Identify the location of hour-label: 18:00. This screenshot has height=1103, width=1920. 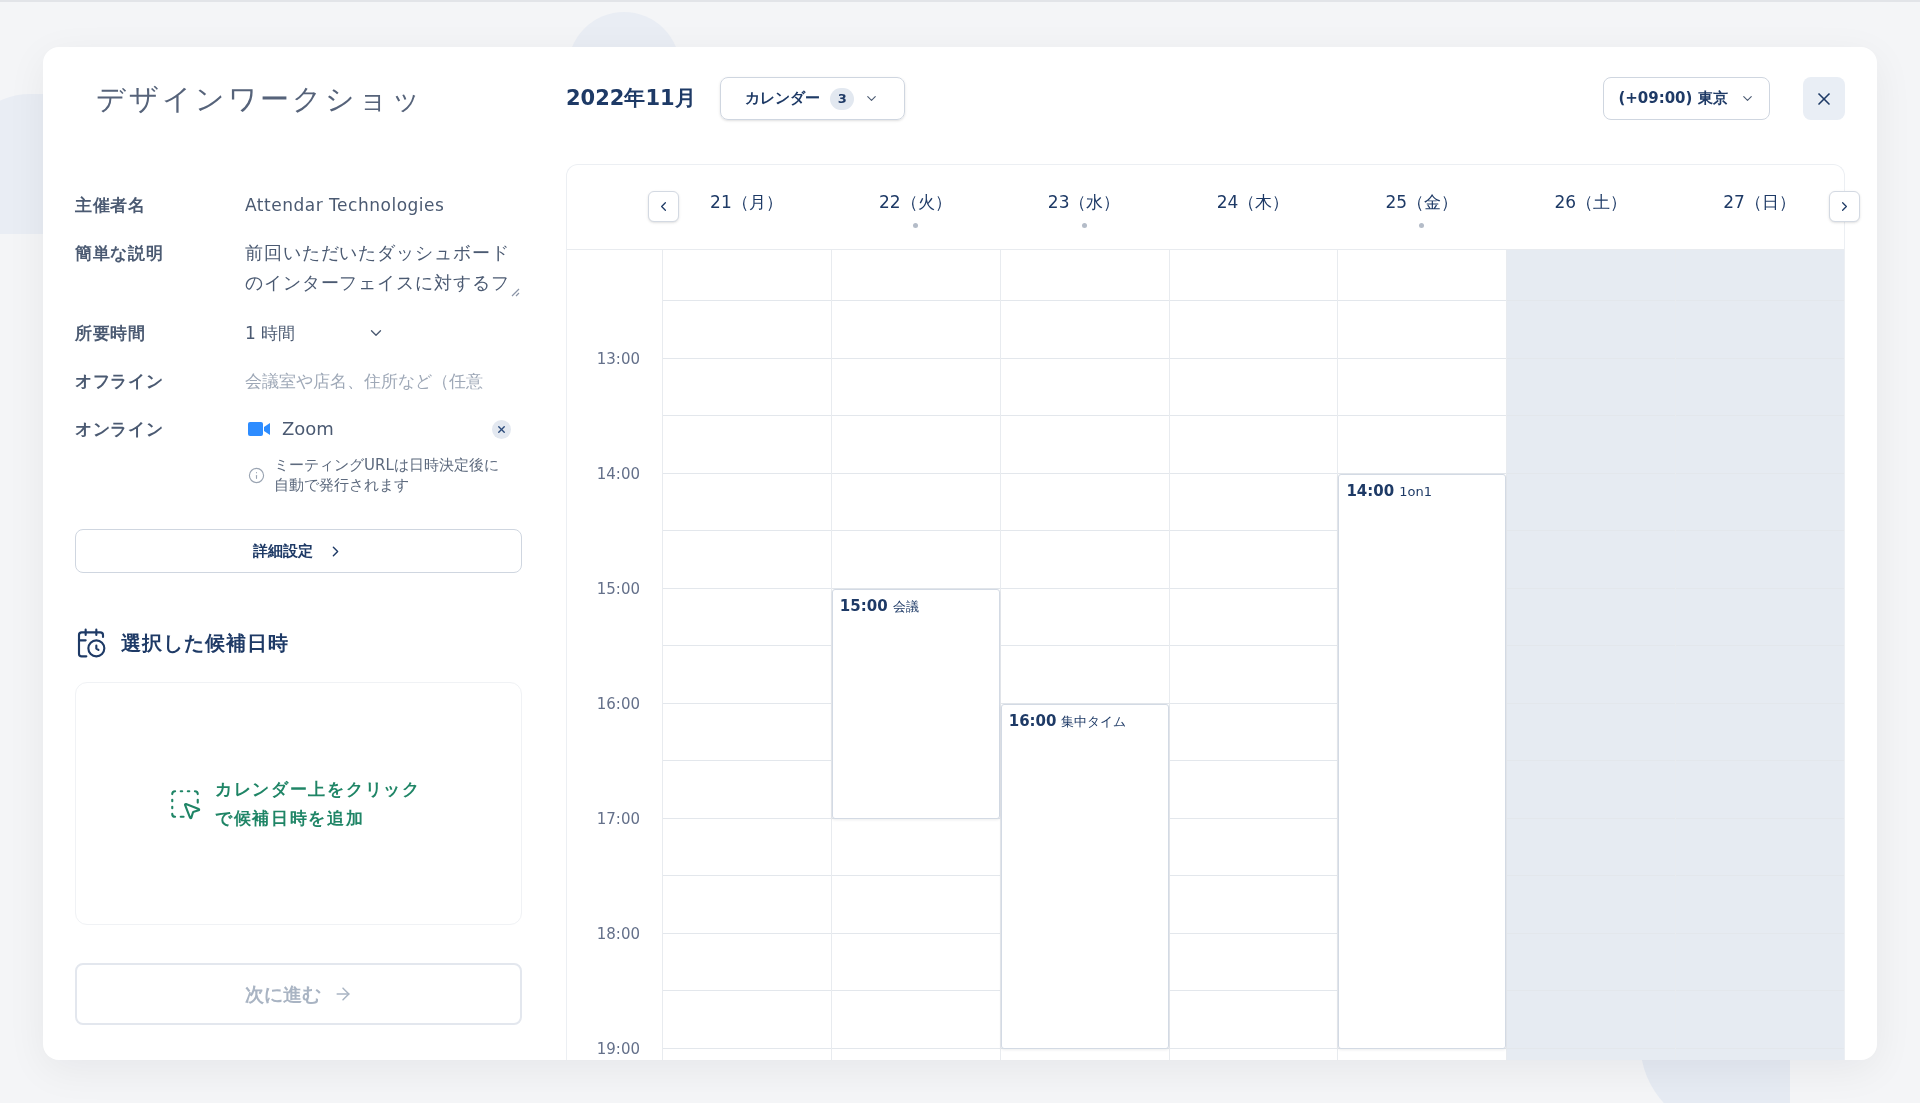
(618, 933).